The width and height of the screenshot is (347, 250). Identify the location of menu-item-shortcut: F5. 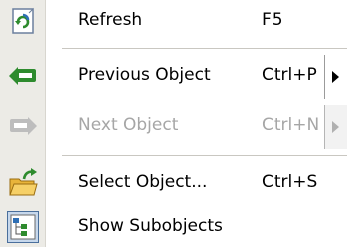
(272, 20).